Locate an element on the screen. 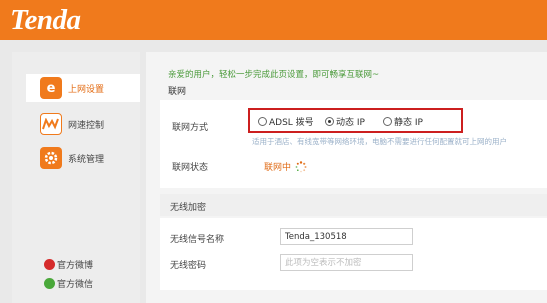  sidebar-item-internet-settings: e 上网设置 is located at coordinates (83, 88).